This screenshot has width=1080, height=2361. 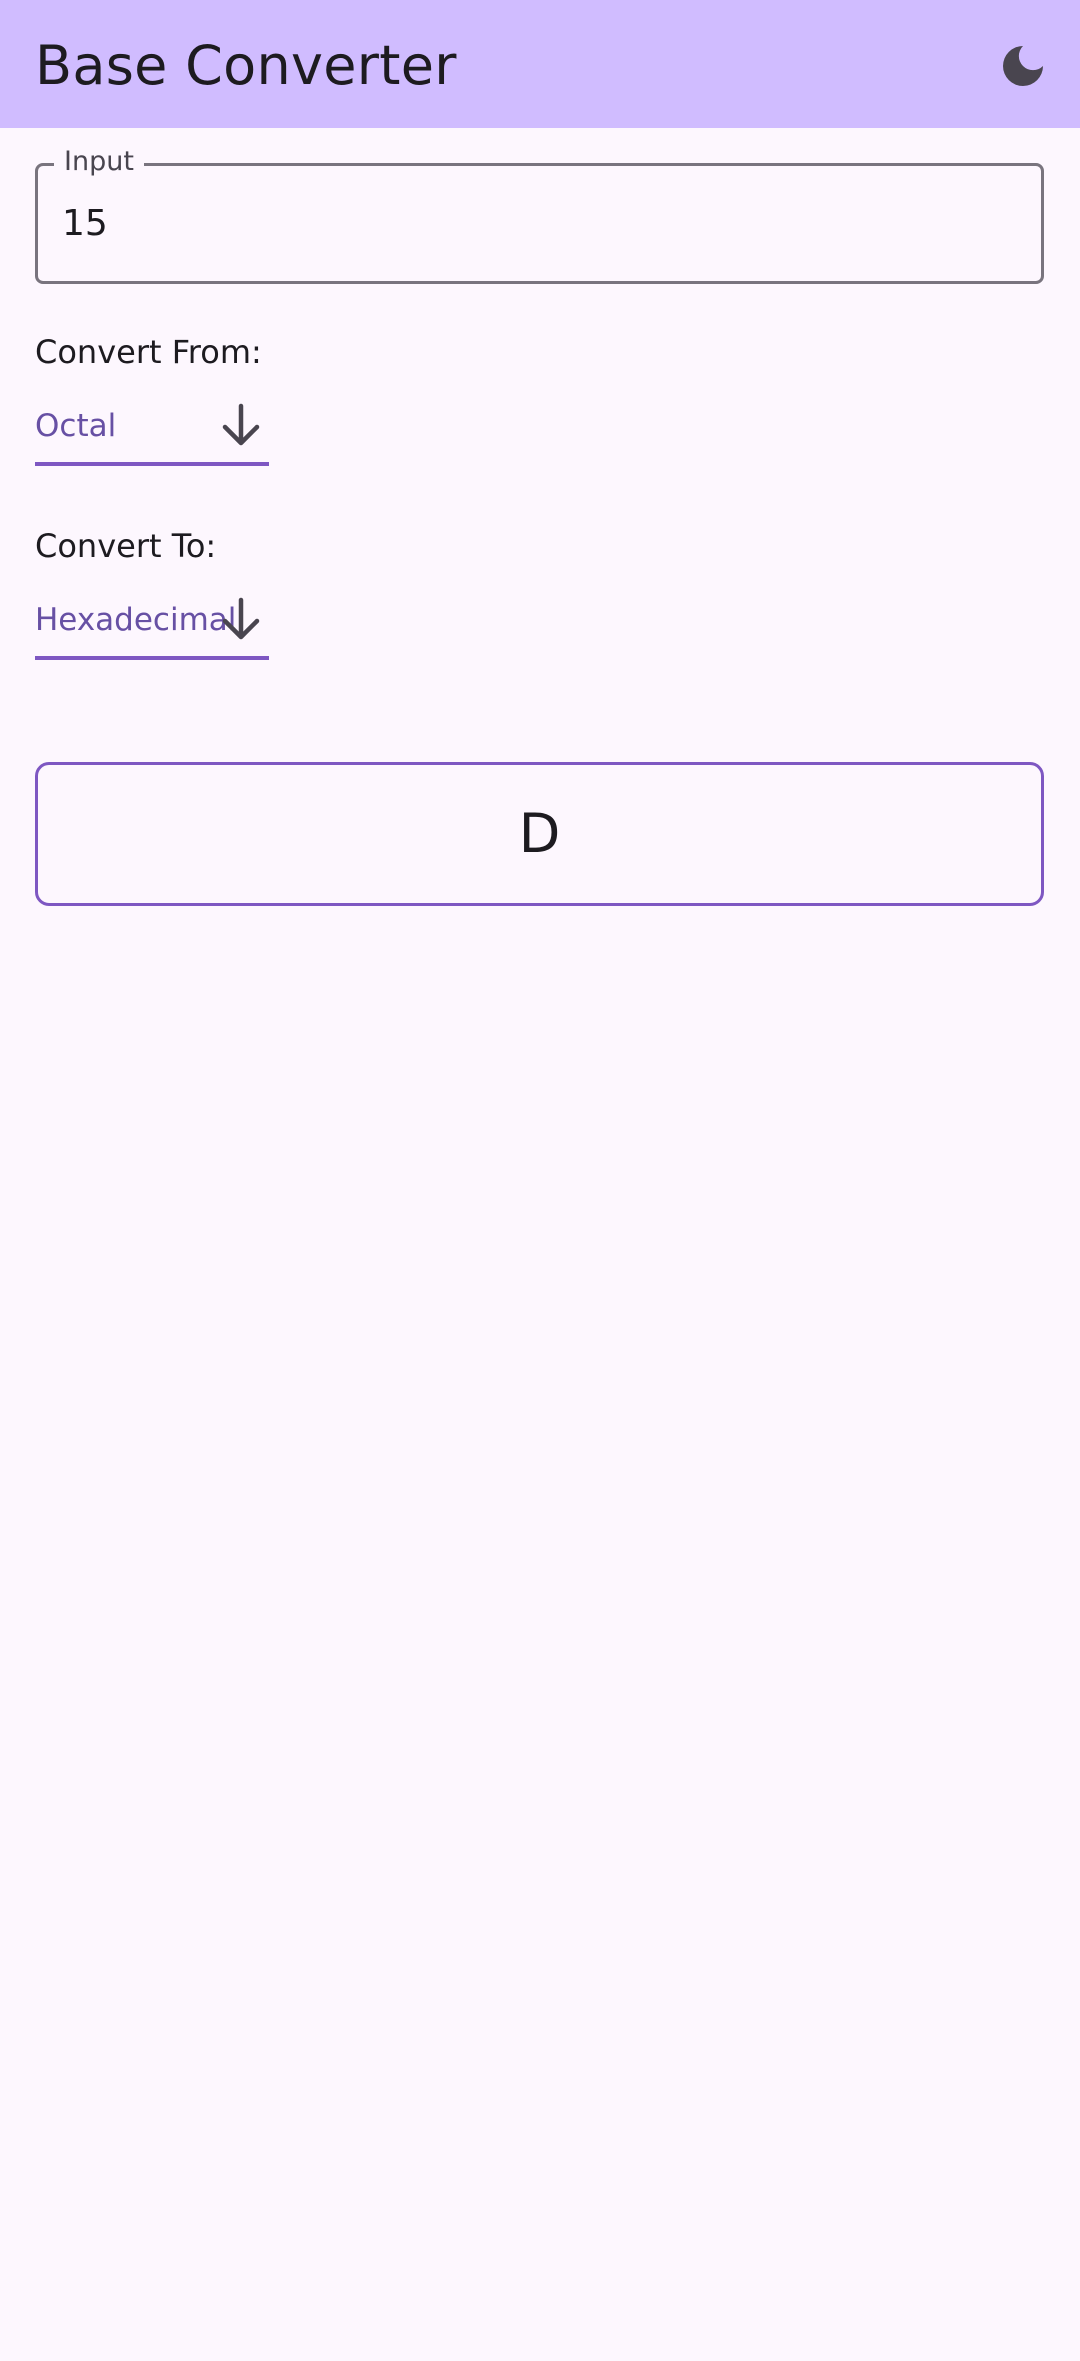 I want to click on convert-from-dropdown: Octal, so click(x=152, y=433).